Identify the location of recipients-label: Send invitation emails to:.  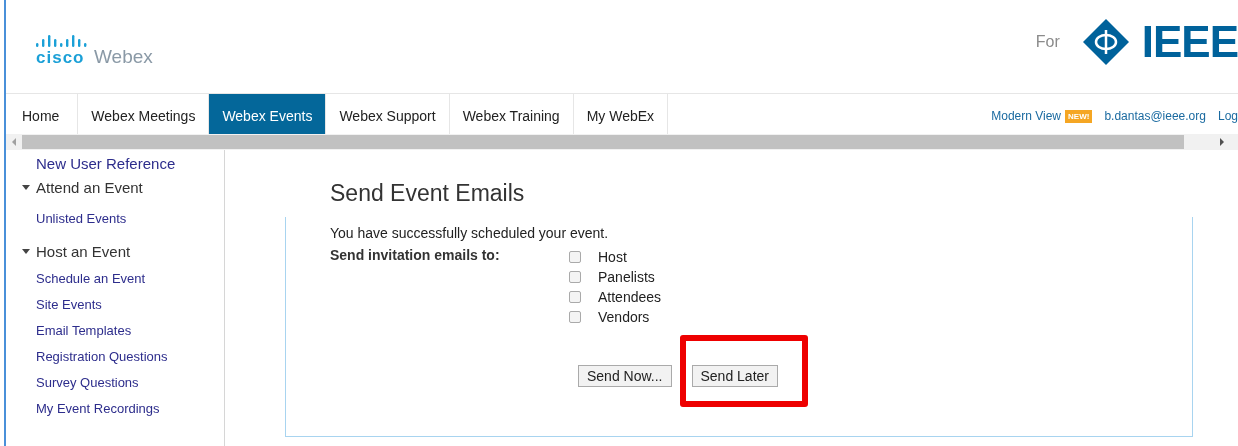
(415, 256).